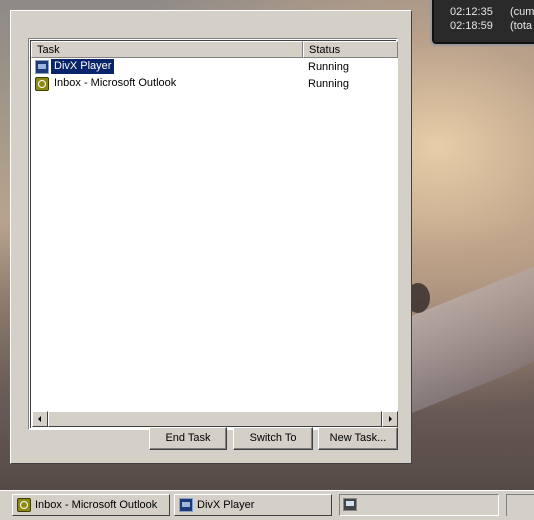 This screenshot has height=520, width=534. Describe the element at coordinates (188, 438) in the screenshot. I see `end-task-button: End Task` at that location.